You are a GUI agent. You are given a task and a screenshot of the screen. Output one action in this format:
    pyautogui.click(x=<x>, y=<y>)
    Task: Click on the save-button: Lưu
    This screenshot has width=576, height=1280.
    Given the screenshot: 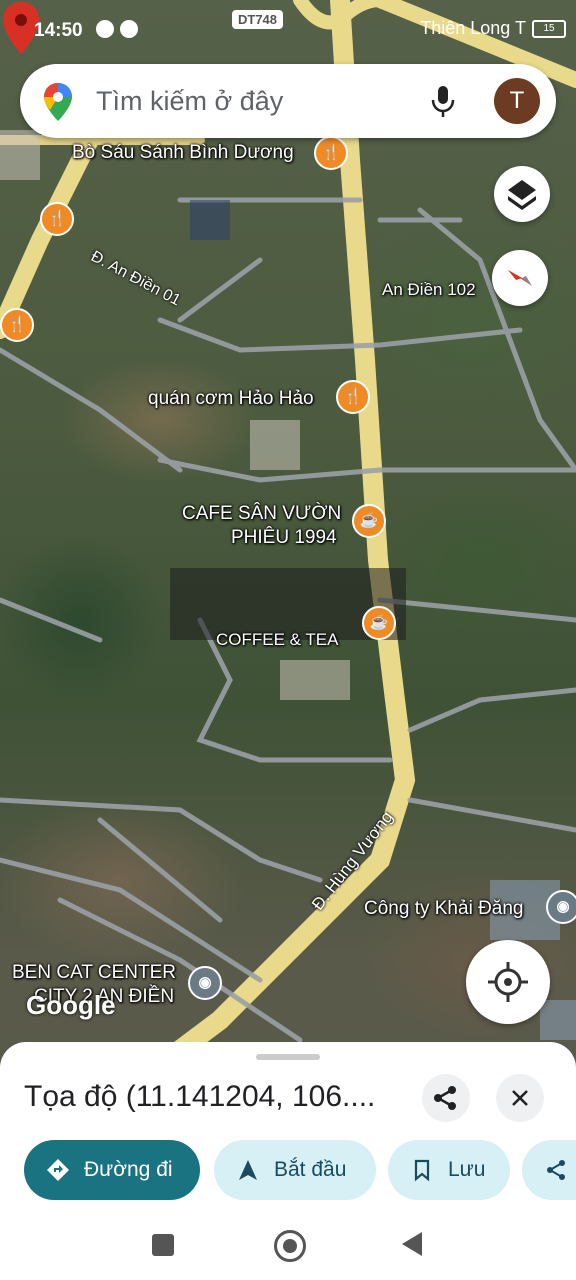 What is the action you would take?
    pyautogui.click(x=449, y=1170)
    